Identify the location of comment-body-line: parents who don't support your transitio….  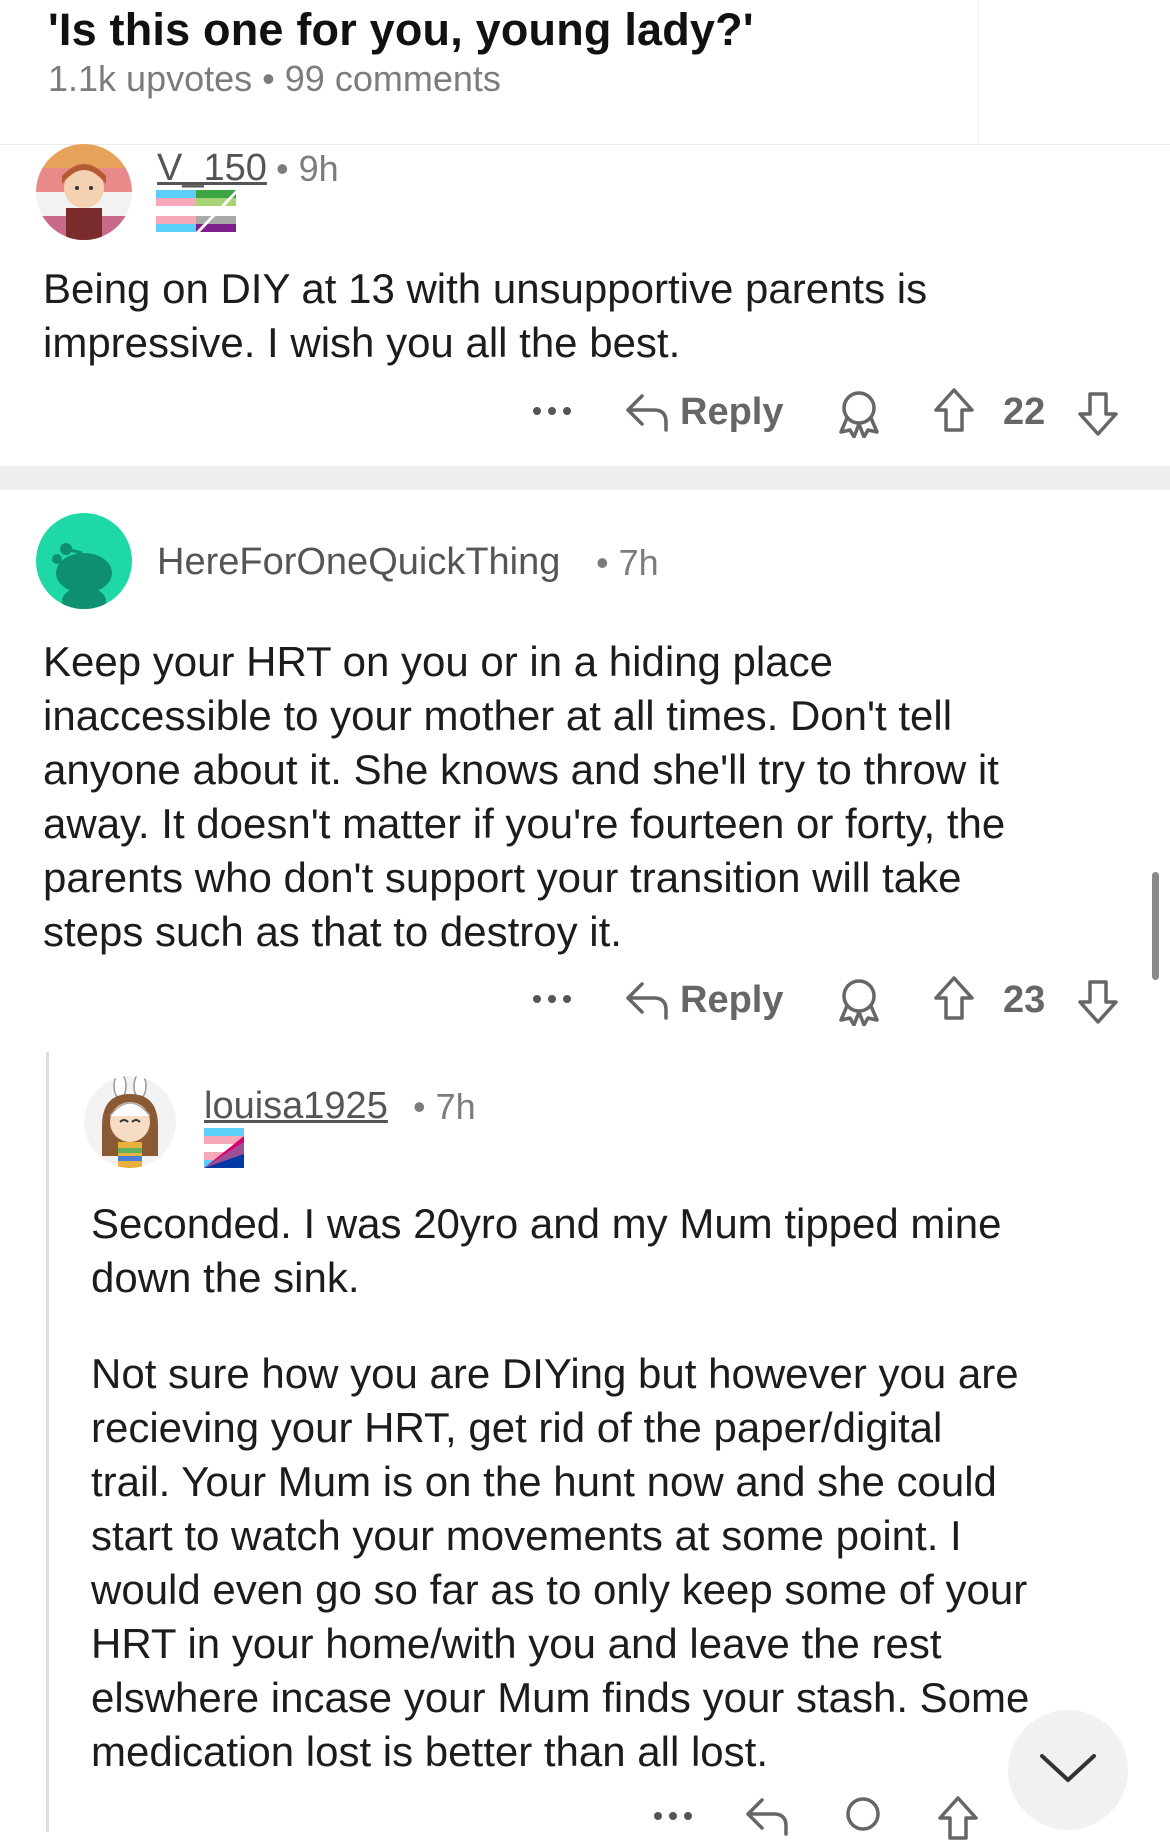
(502, 877).